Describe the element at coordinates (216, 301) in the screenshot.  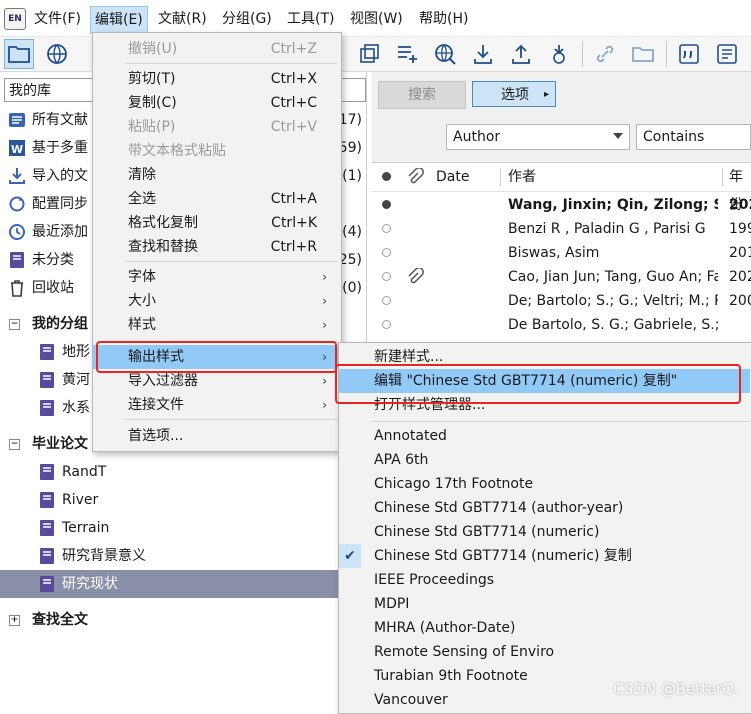
I see `edit-menu-item: 大小 ›` at that location.